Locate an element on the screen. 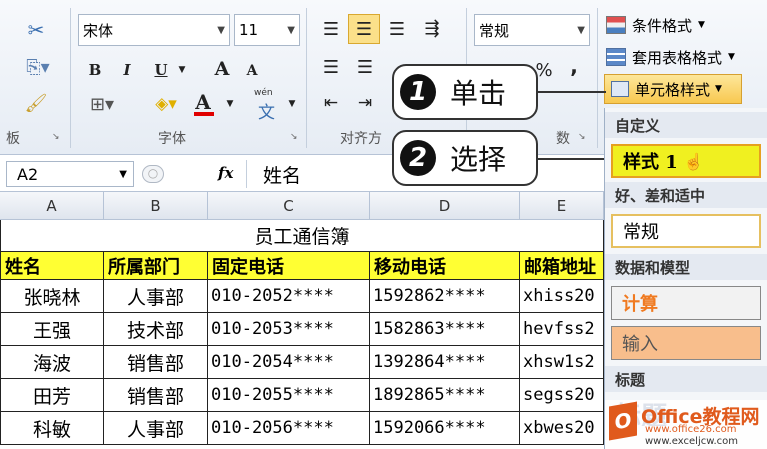  align-left-icon: ☰ is located at coordinates (331, 67).